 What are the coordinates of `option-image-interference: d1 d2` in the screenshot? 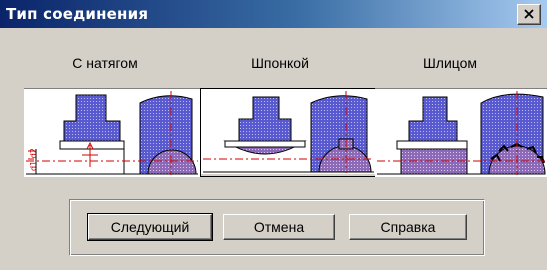 It's located at (112, 132).